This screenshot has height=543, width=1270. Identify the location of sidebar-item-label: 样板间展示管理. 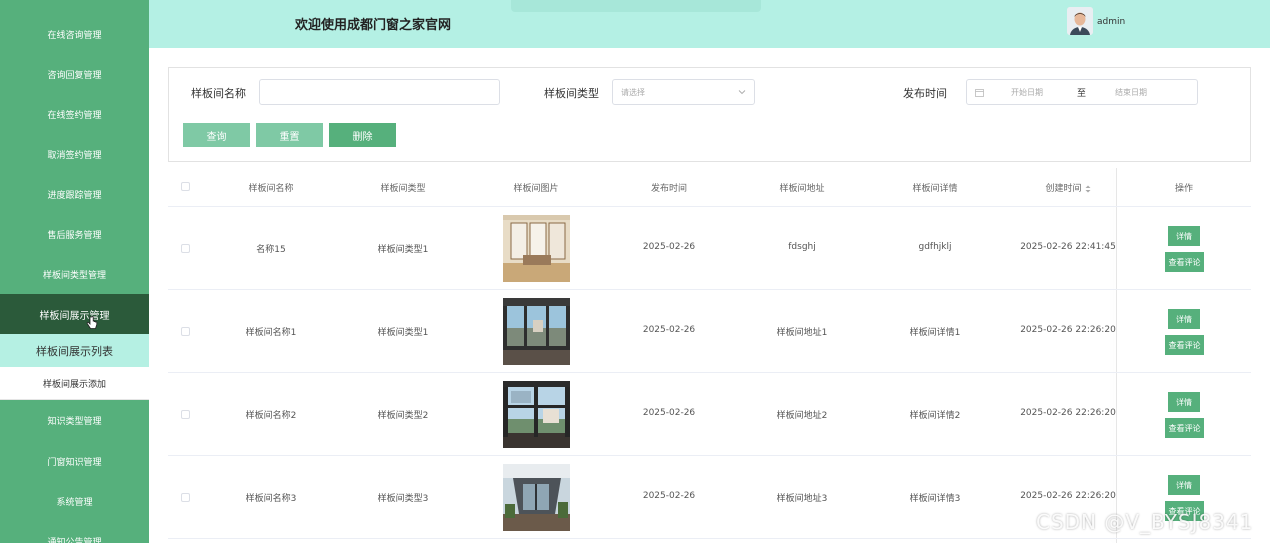
(74, 316).